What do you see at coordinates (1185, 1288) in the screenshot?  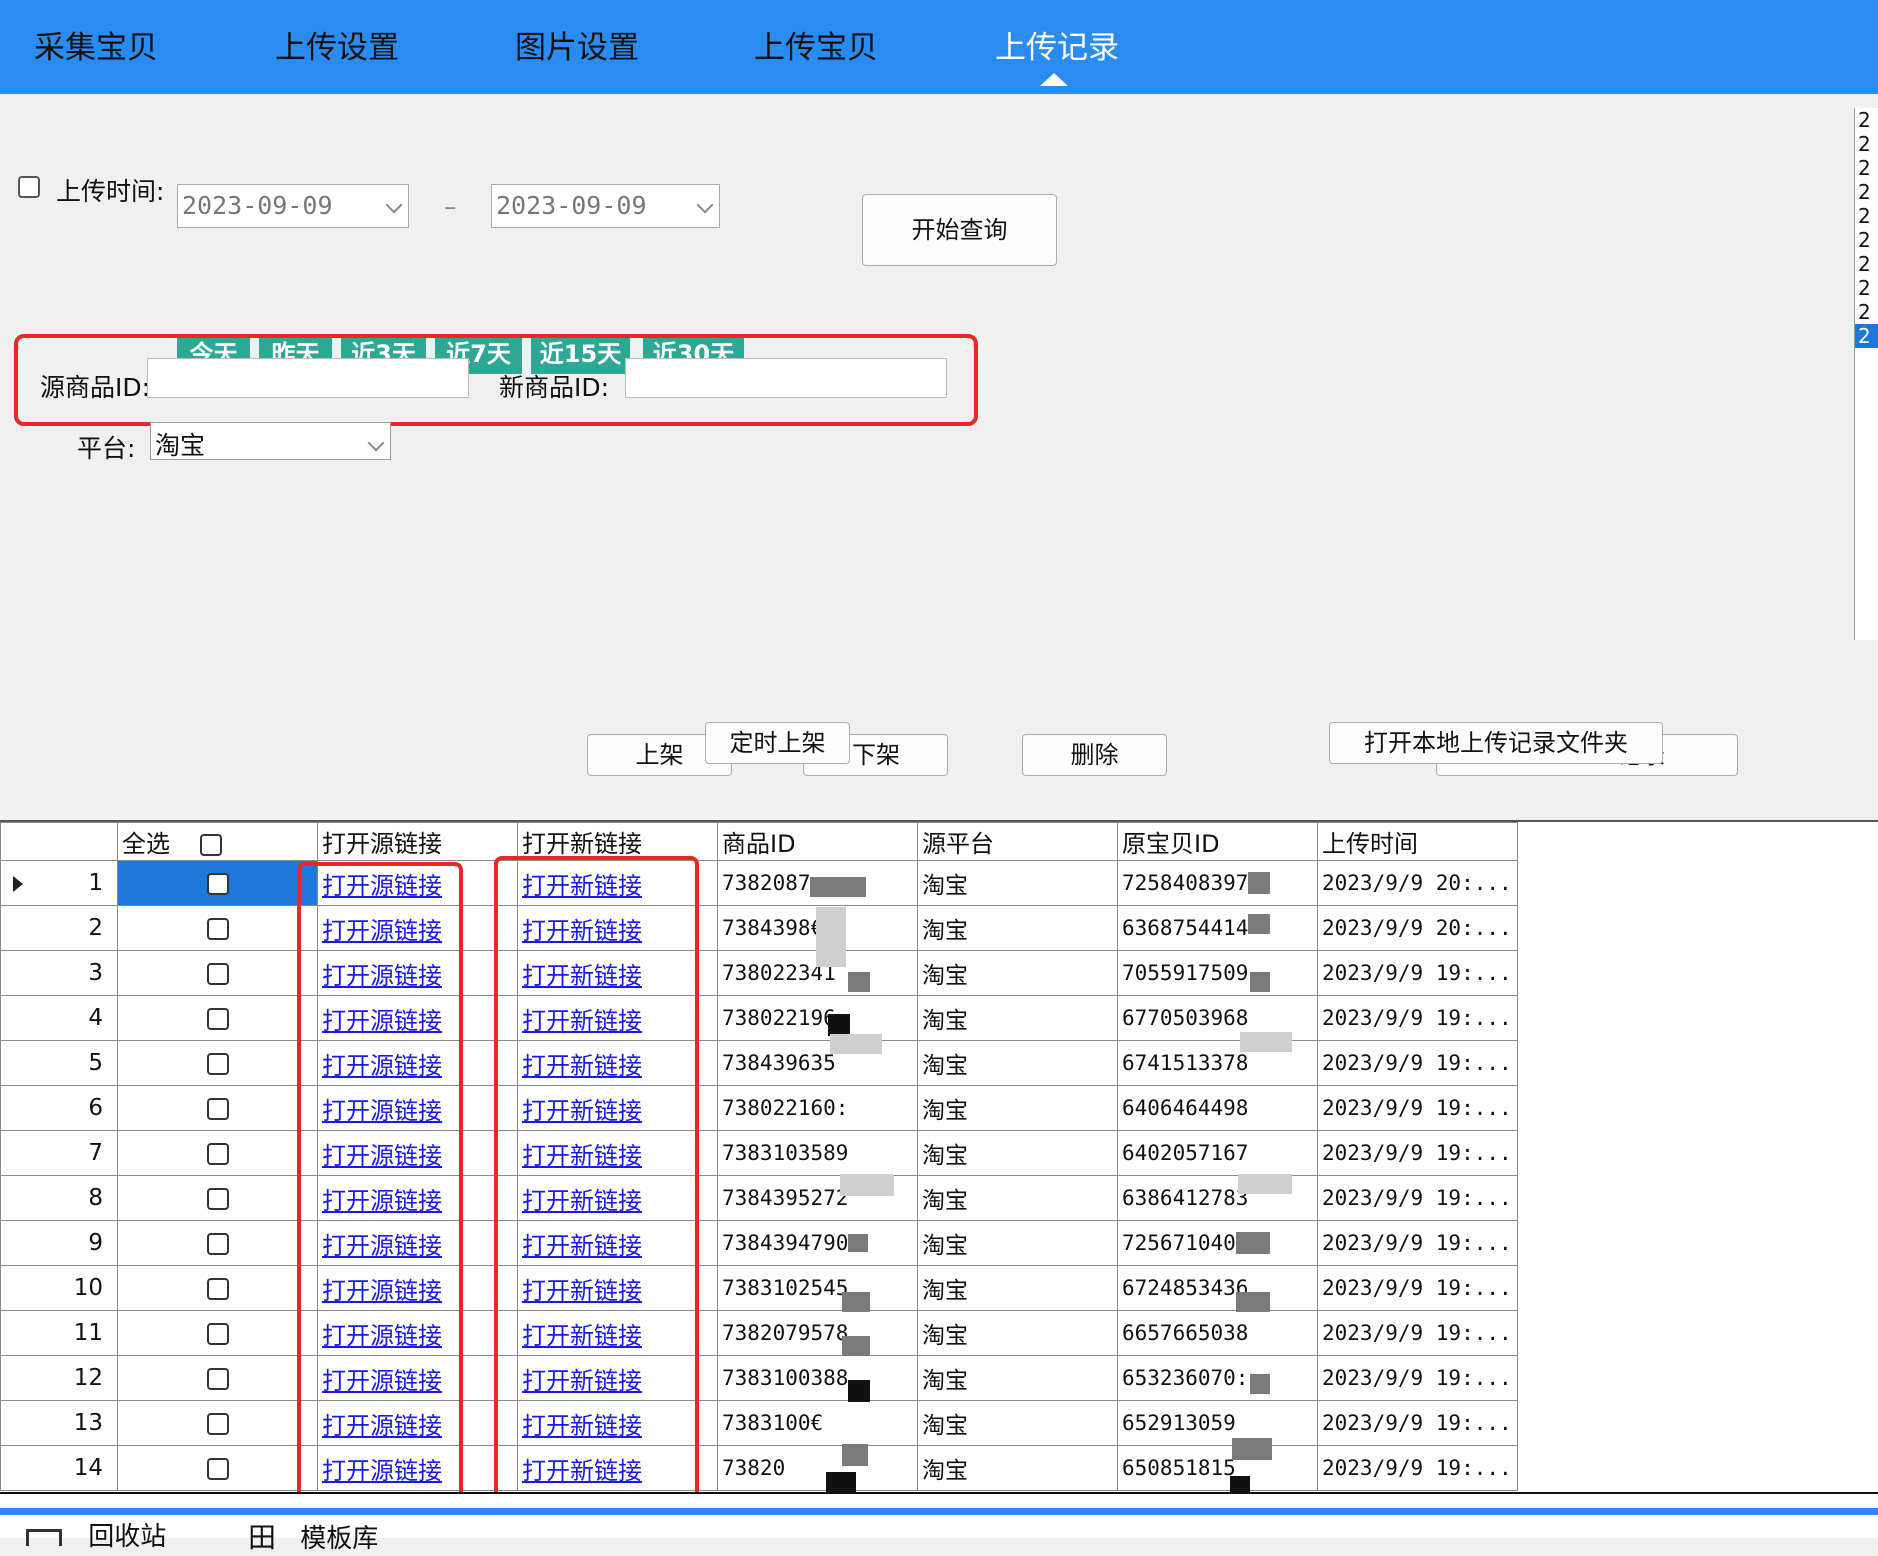 I see `original-id-cell-text: 6724853436` at bounding box center [1185, 1288].